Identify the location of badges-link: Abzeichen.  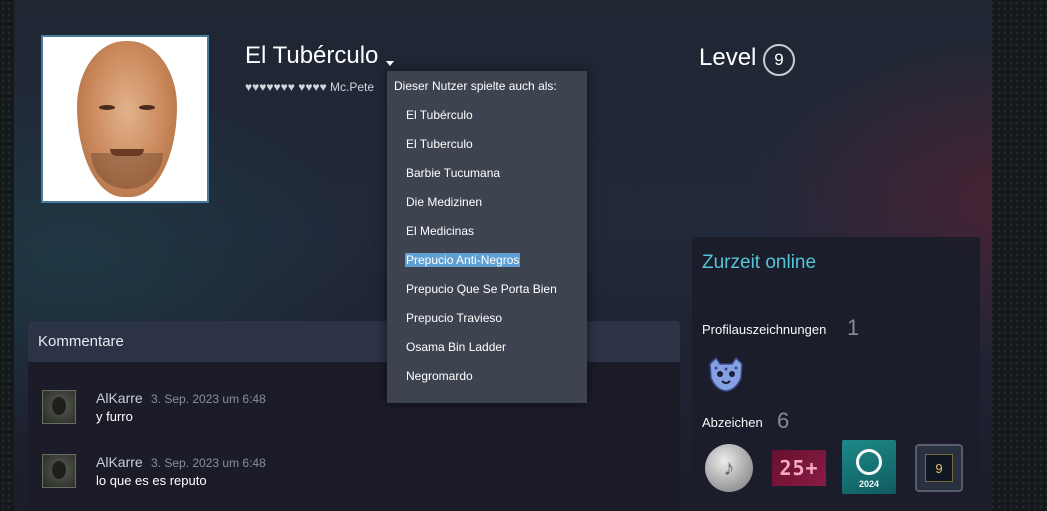
(732, 422).